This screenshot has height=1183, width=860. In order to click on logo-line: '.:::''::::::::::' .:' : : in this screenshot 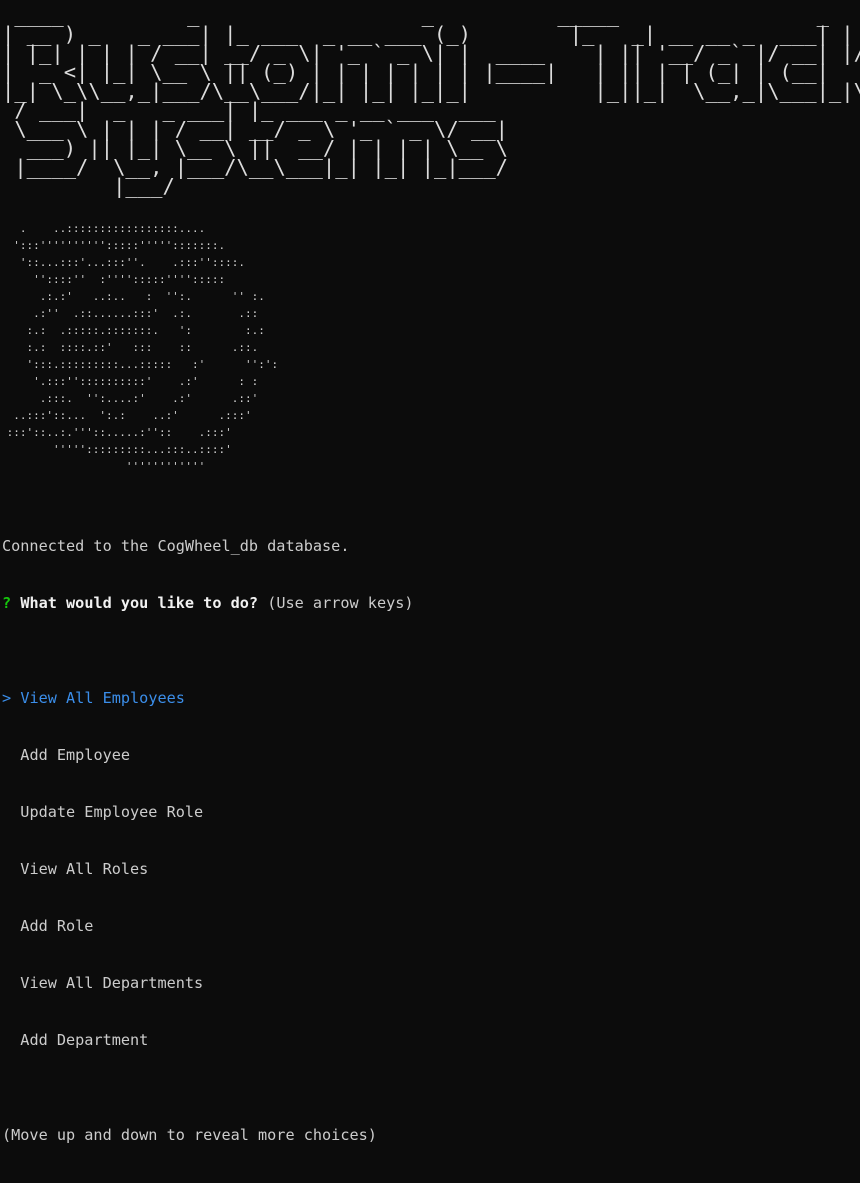, I will do `click(129, 381)`.